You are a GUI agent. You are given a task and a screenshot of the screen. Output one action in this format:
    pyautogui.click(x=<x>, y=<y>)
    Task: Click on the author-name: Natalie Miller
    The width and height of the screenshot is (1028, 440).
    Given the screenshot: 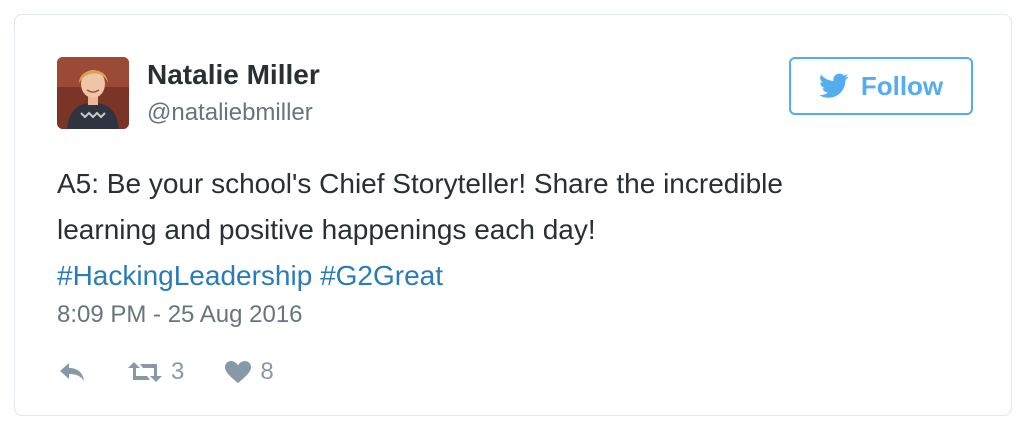 What is the action you would take?
    pyautogui.click(x=233, y=75)
    